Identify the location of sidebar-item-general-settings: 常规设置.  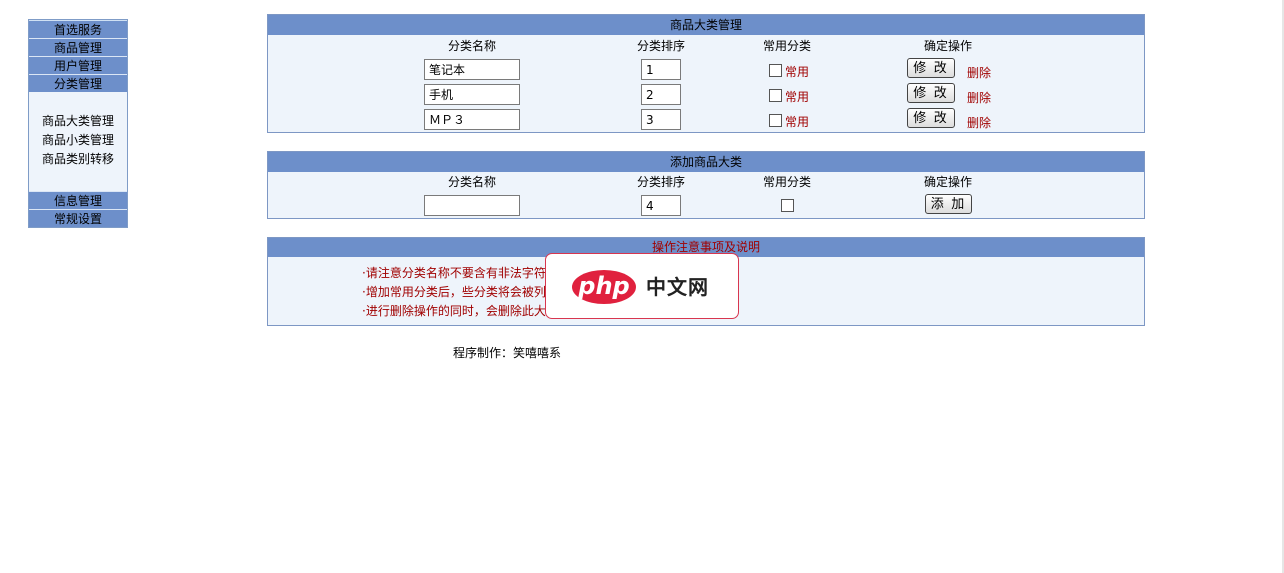
(78, 218).